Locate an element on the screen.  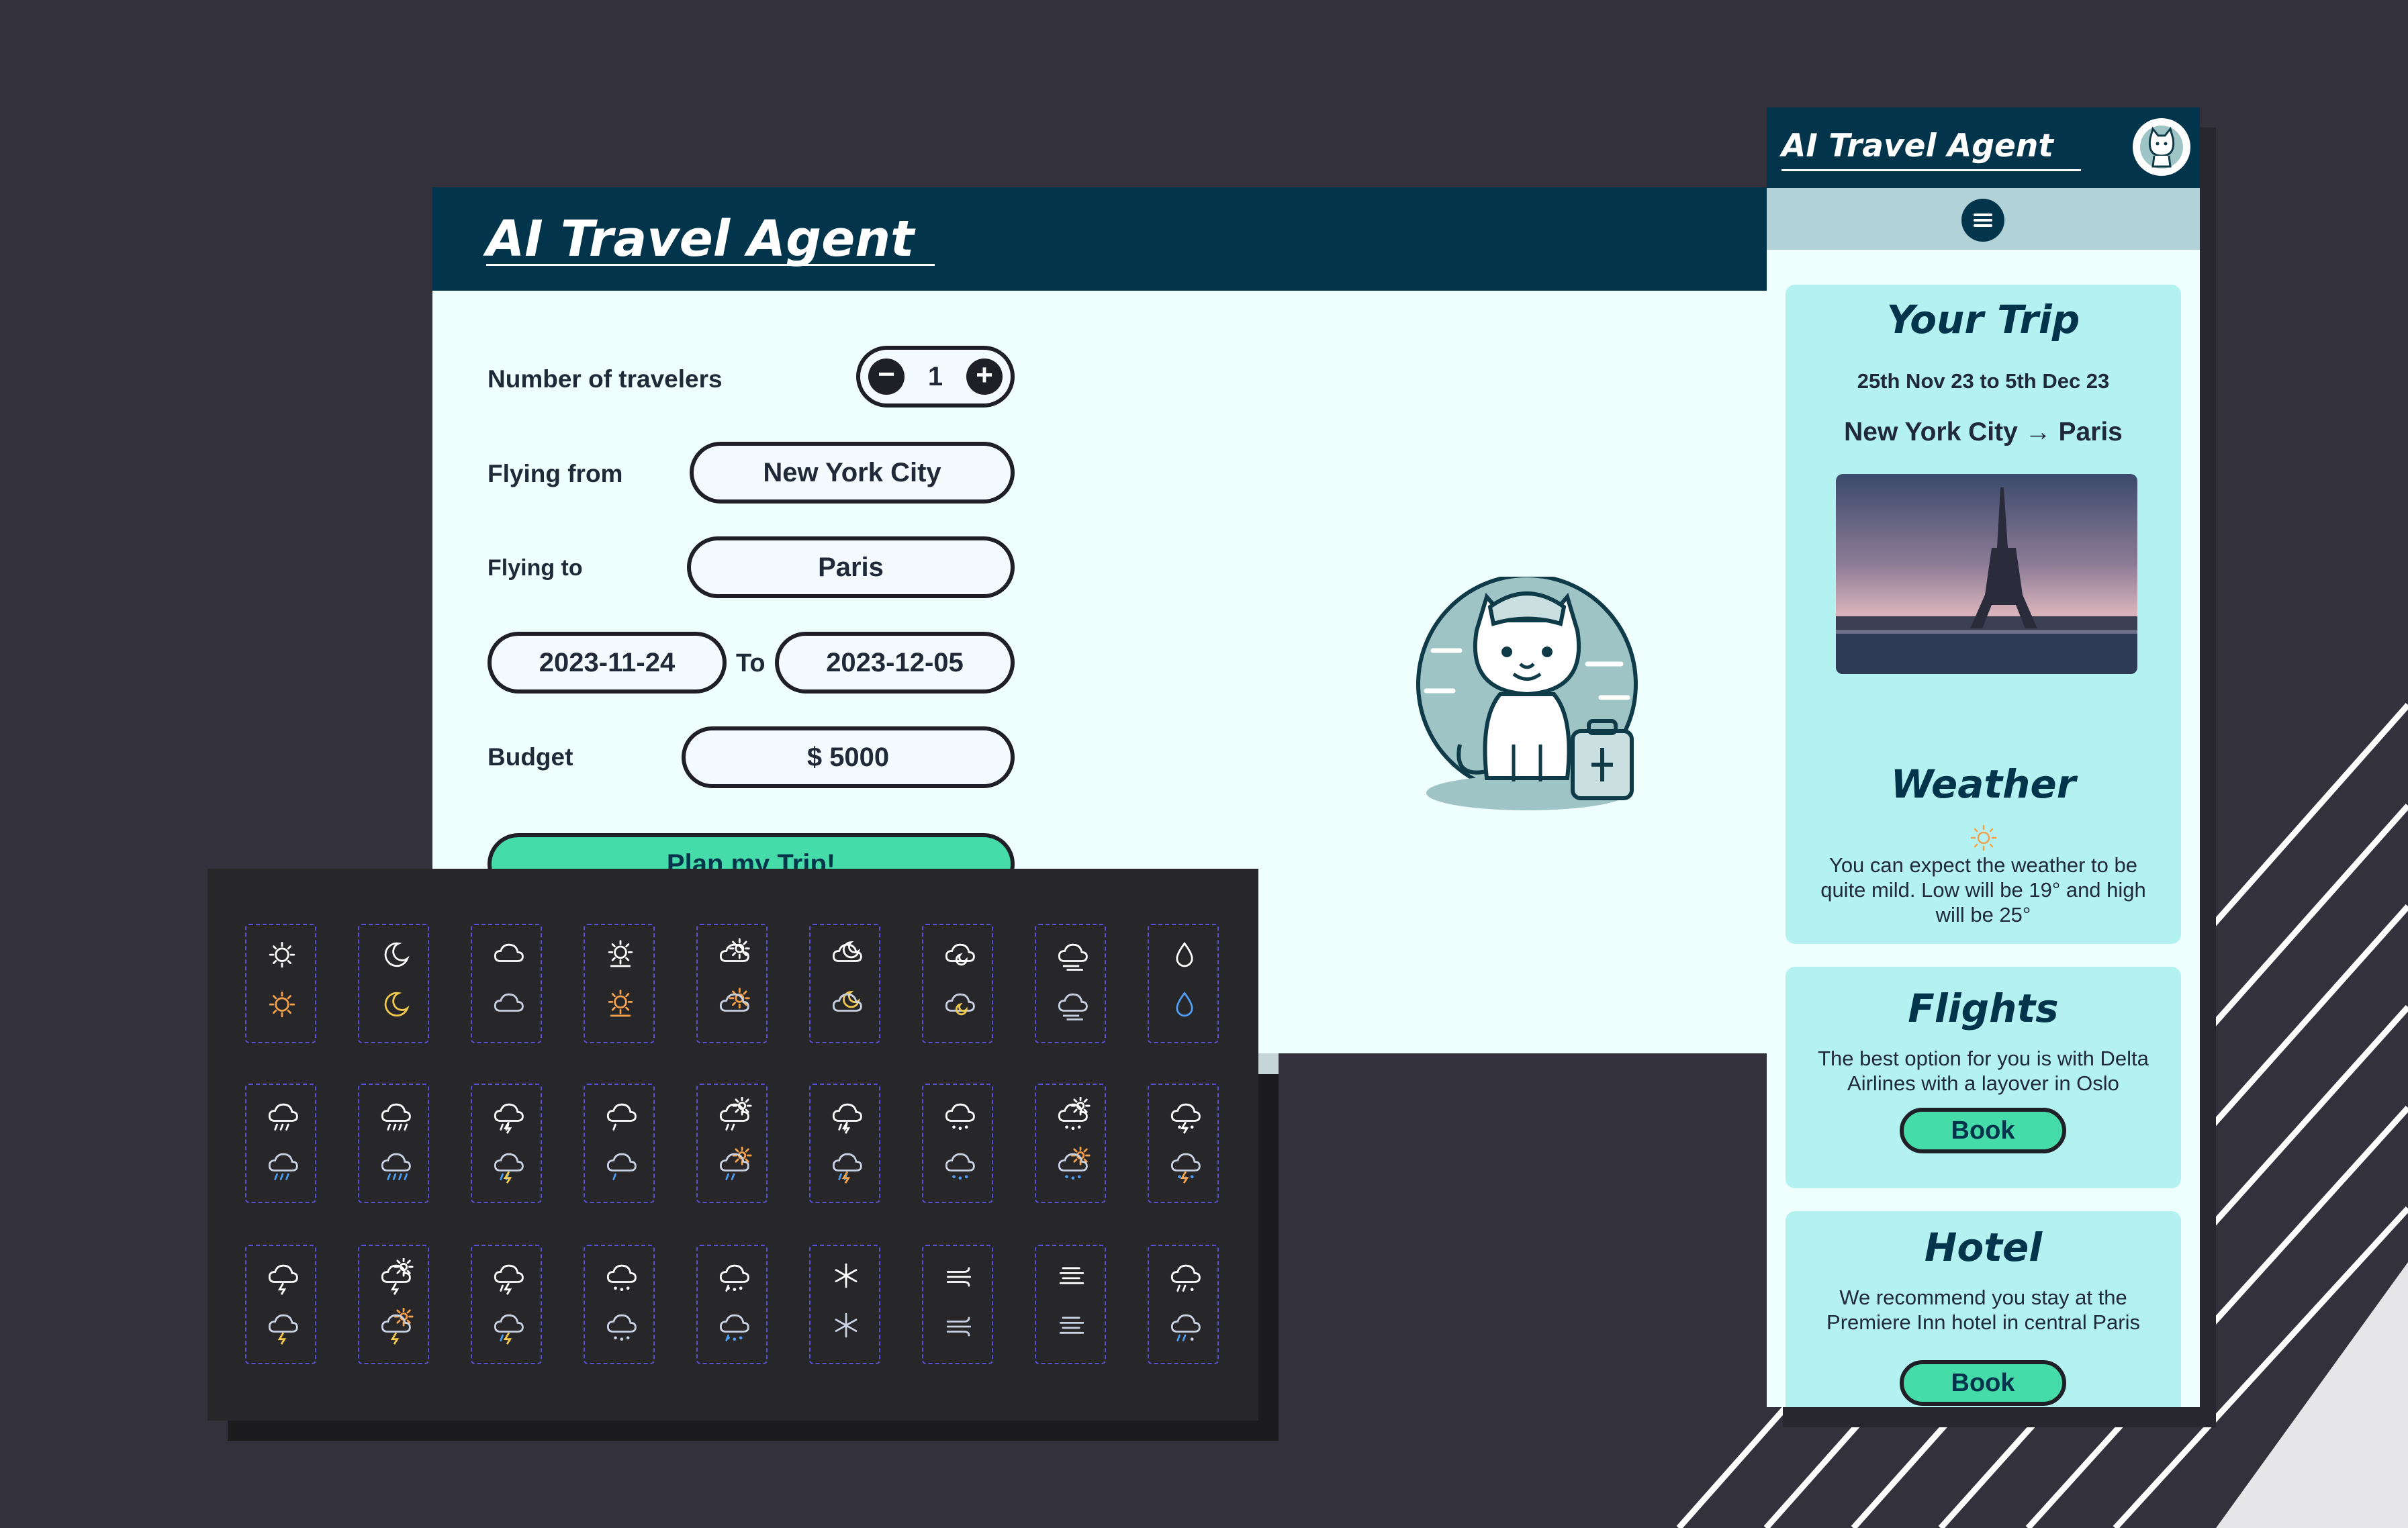
snowflake-icon is located at coordinates (847, 1325).